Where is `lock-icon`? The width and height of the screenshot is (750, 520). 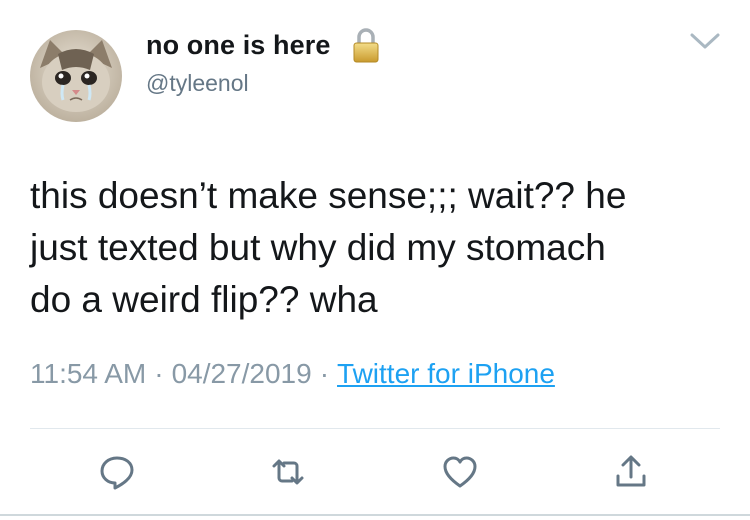
lock-icon is located at coordinates (366, 45).